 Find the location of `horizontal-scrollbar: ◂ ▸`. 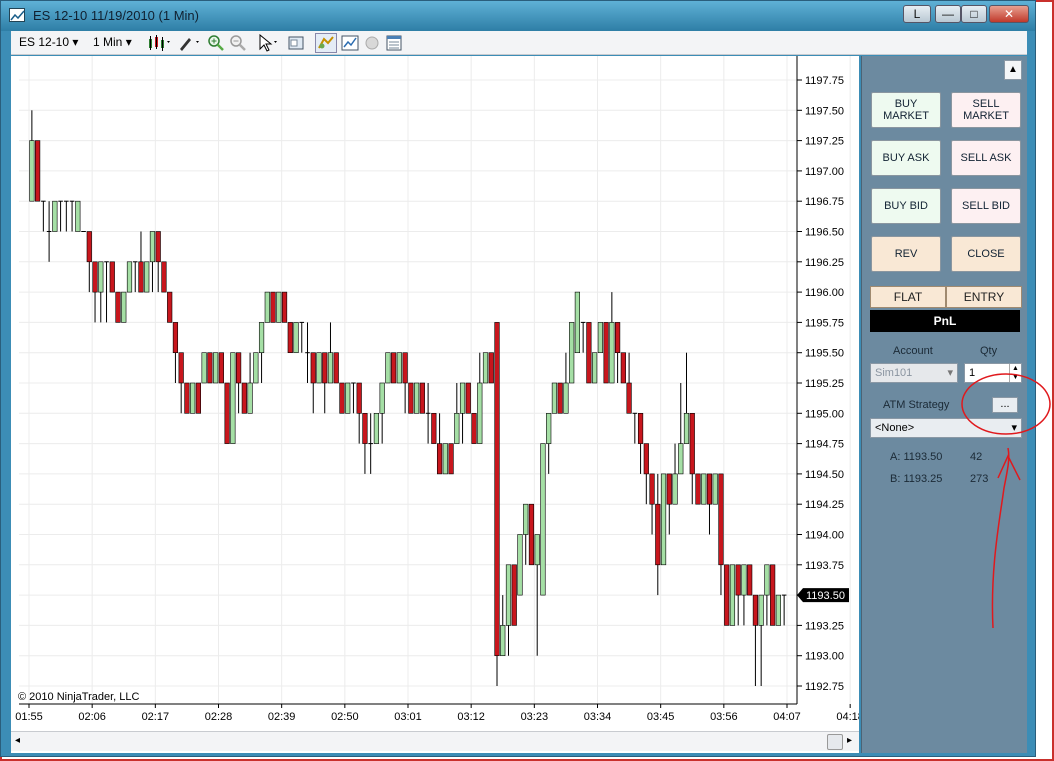

horizontal-scrollbar: ◂ ▸ is located at coordinates (435, 741).